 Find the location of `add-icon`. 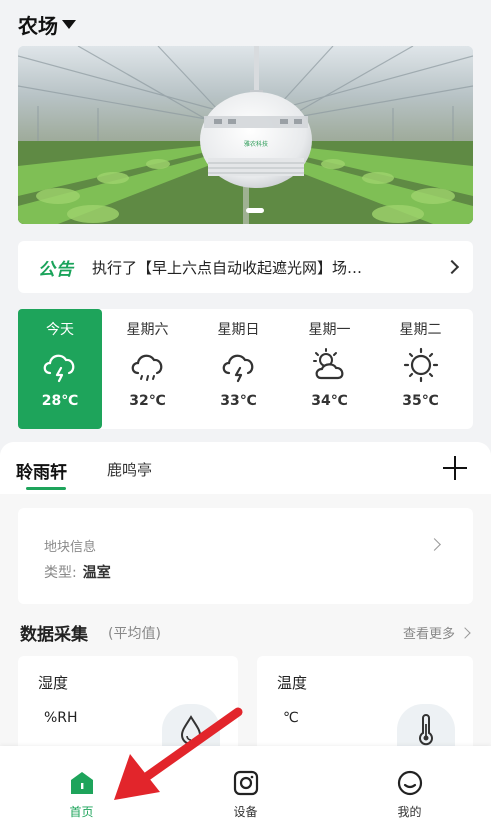

add-icon is located at coordinates (455, 468).